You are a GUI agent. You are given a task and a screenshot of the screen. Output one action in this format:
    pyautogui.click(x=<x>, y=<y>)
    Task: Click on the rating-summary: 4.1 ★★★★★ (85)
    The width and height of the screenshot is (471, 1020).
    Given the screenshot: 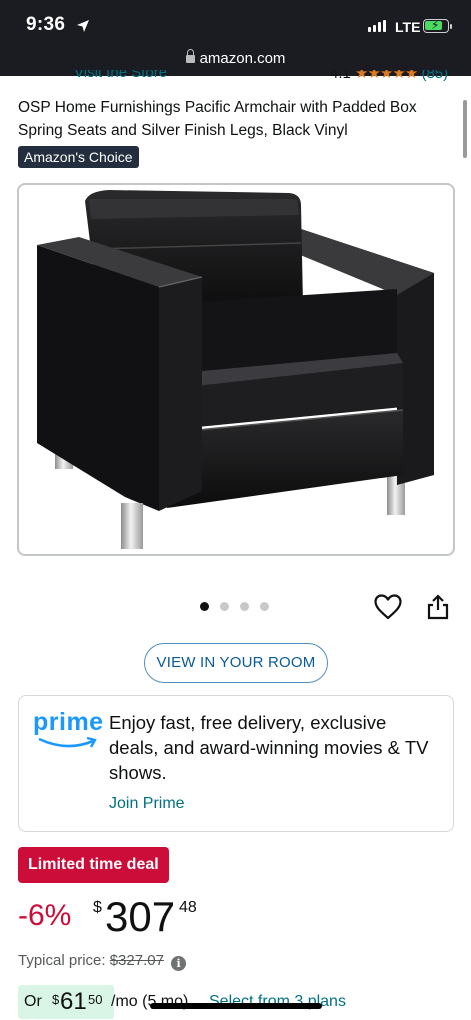 What is the action you would take?
    pyautogui.click(x=389, y=76)
    